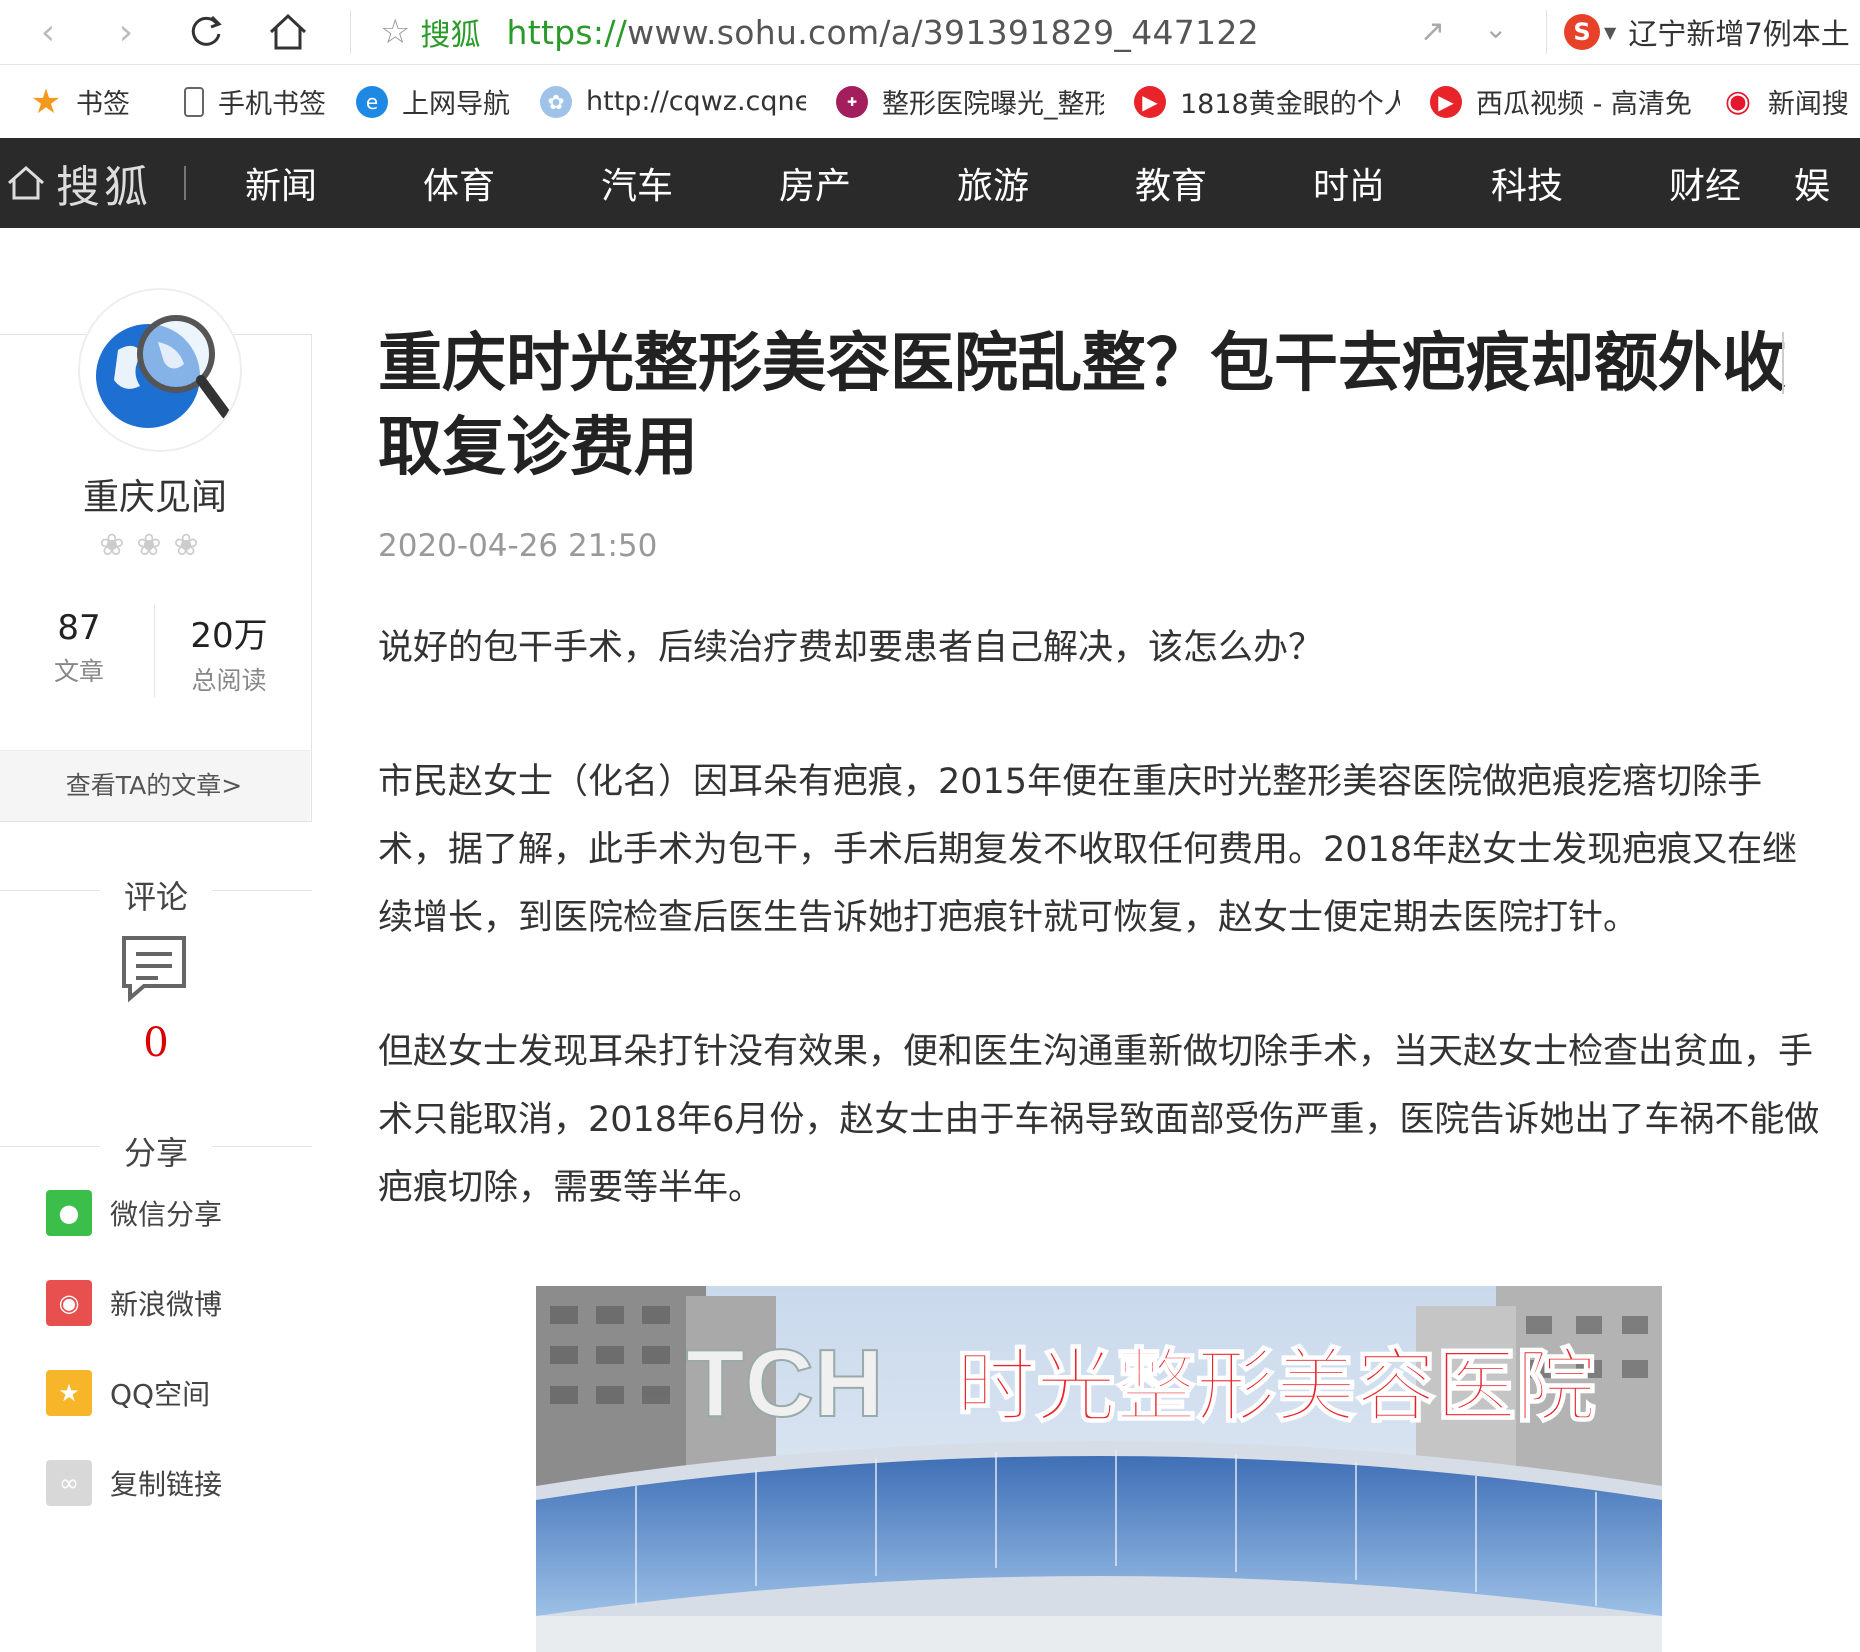 The image size is (1860, 1652). What do you see at coordinates (784, 1383) in the screenshot?
I see `svg-text: TCH` at bounding box center [784, 1383].